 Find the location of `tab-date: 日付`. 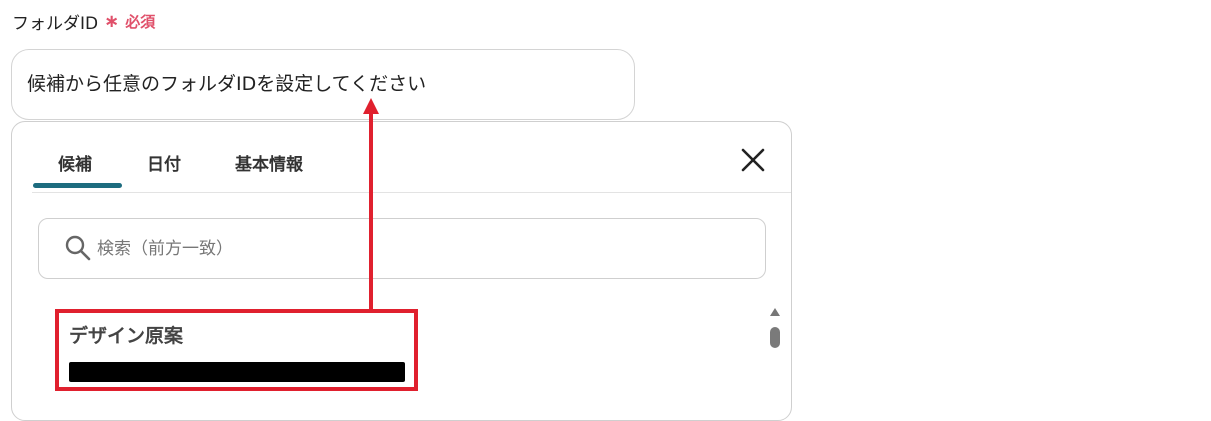

tab-date: 日付 is located at coordinates (164, 162).